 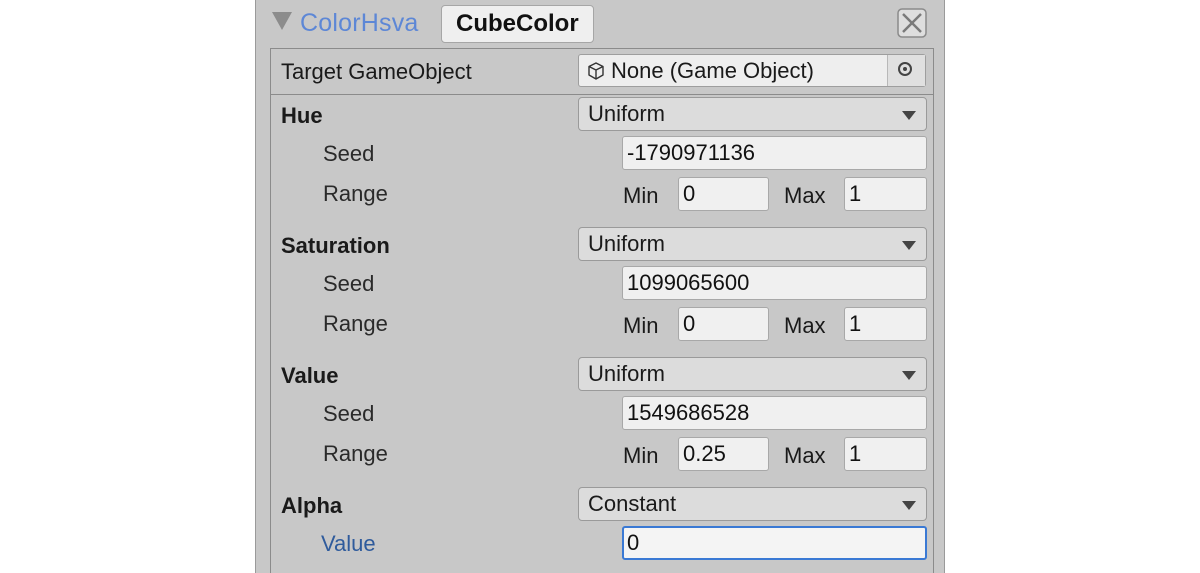 What do you see at coordinates (627, 373) in the screenshot?
I see `value-mode-value: Uniform` at bounding box center [627, 373].